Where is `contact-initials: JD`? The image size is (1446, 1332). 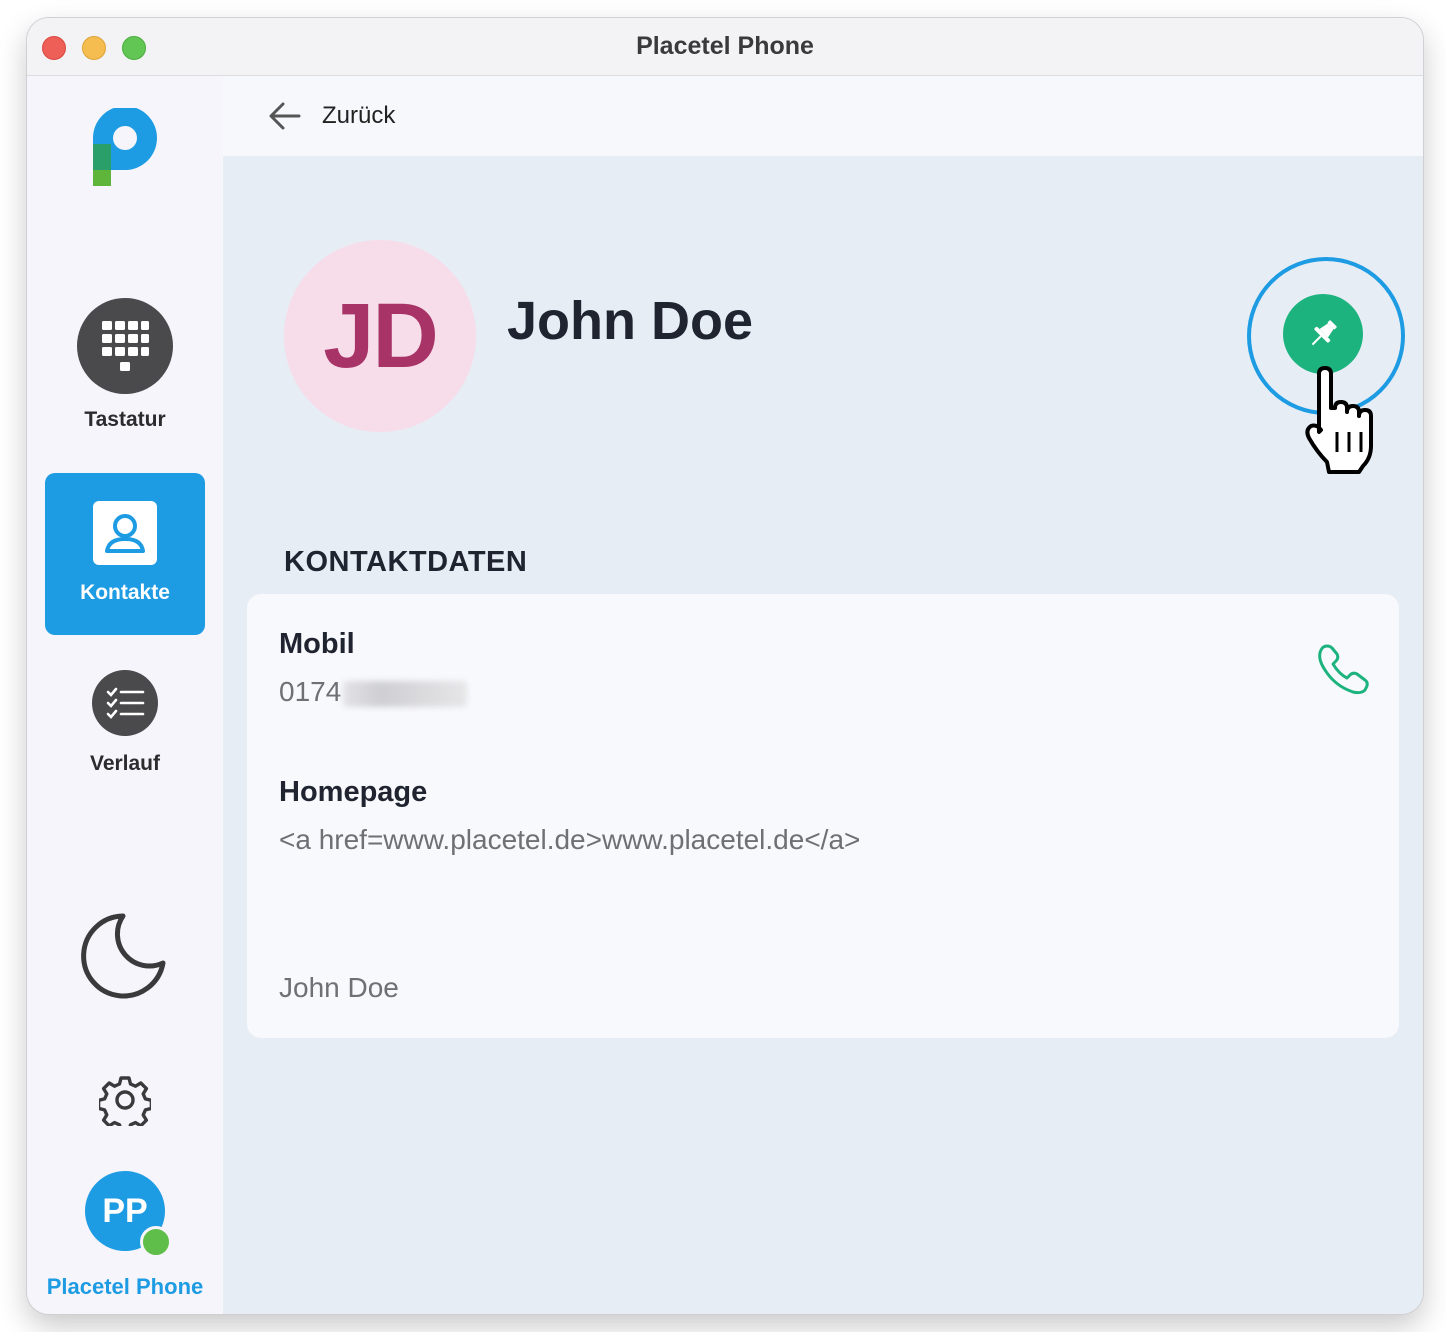 contact-initials: JD is located at coordinates (381, 335).